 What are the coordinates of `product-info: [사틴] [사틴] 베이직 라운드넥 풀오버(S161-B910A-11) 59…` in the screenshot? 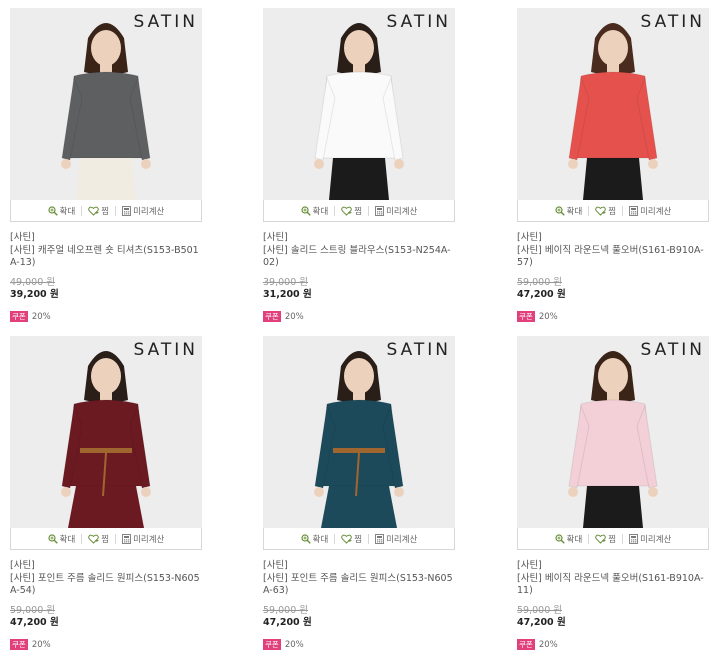 It's located at (613, 600).